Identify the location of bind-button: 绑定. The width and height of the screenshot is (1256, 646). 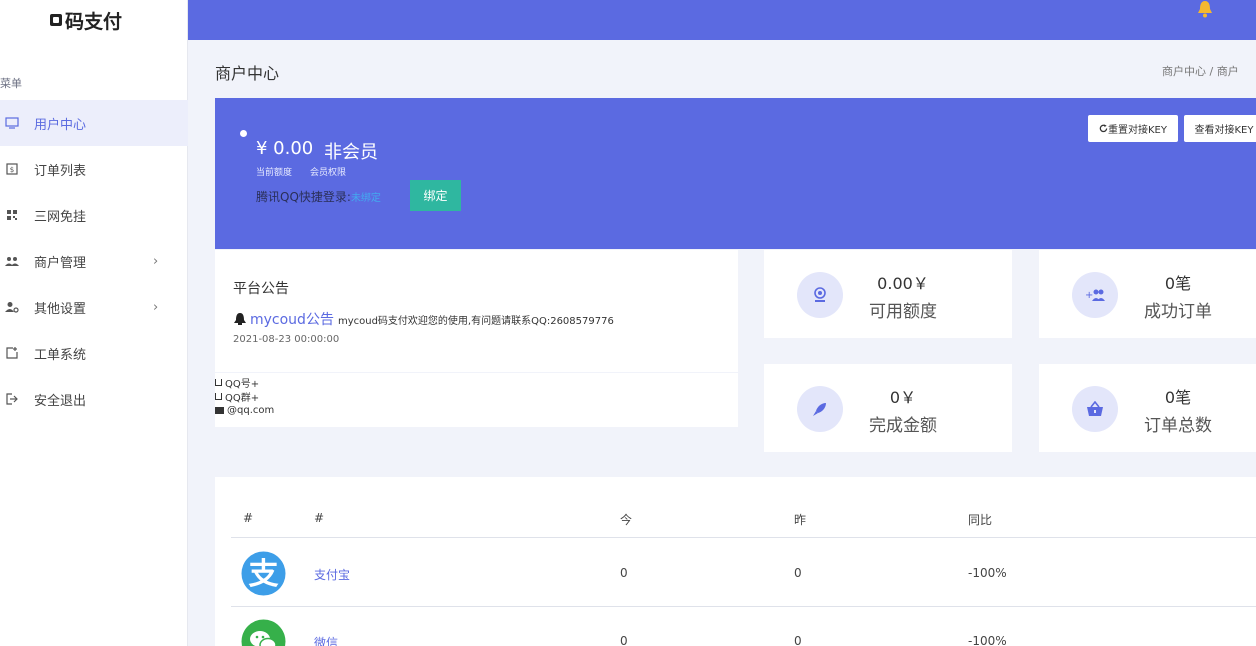
(435, 195).